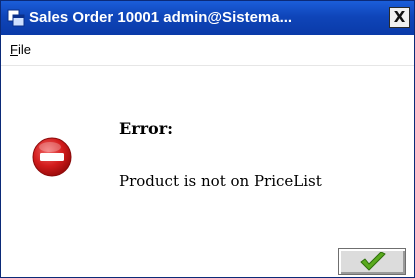 This screenshot has width=415, height=278. What do you see at coordinates (146, 128) in the screenshot?
I see `error-title: Error:` at bounding box center [146, 128].